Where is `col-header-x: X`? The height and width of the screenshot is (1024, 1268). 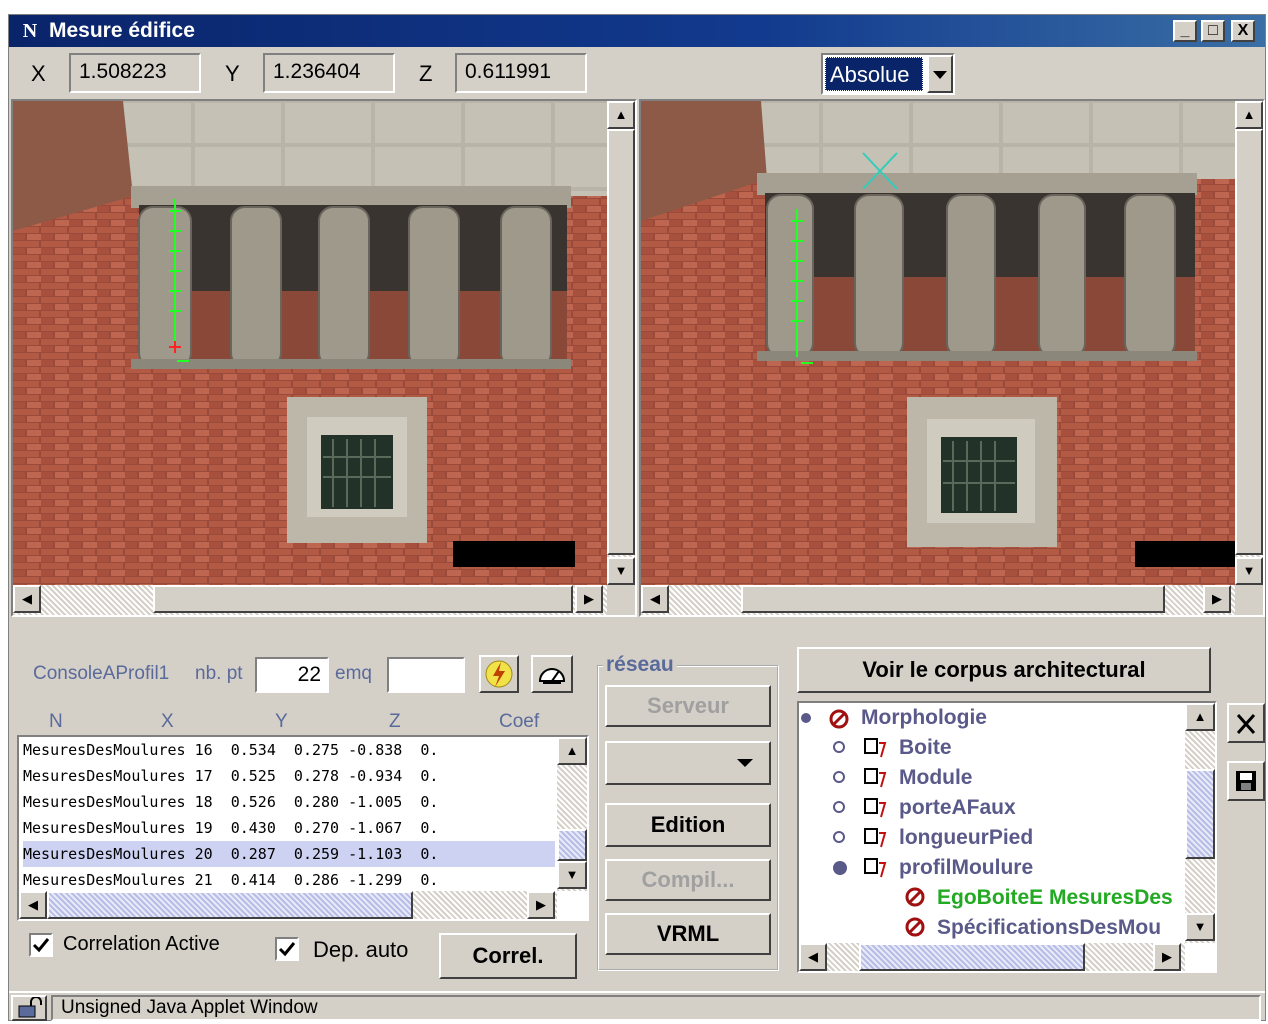
col-header-x: X is located at coordinates (167, 722).